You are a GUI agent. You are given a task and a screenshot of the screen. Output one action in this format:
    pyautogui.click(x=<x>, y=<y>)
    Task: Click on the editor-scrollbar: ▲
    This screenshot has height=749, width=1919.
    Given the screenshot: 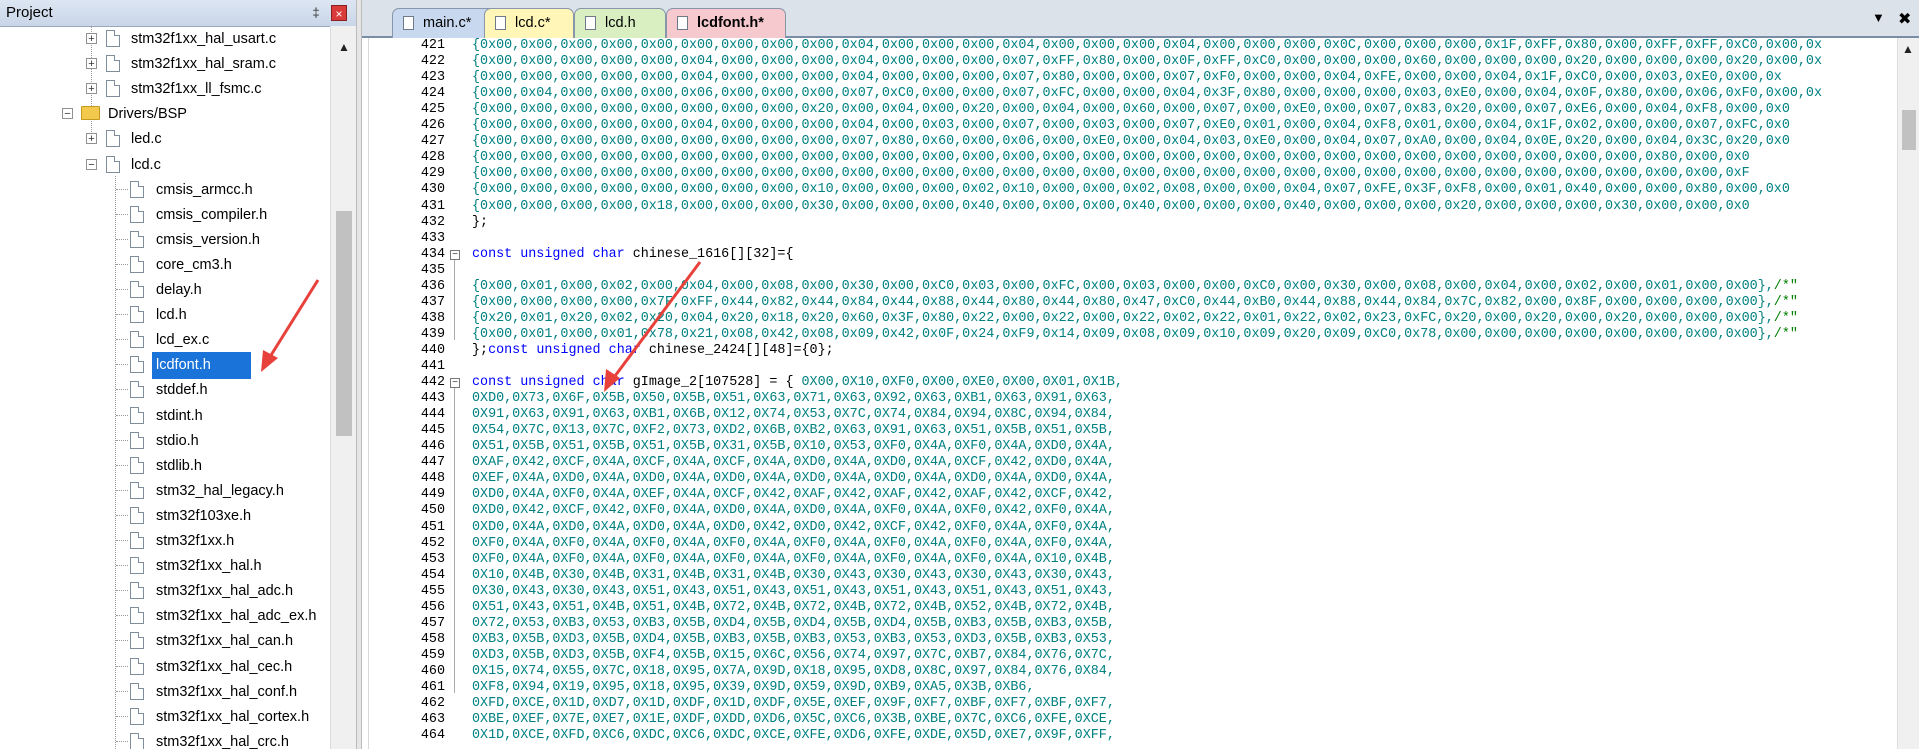 What is the action you would take?
    pyautogui.click(x=1908, y=393)
    